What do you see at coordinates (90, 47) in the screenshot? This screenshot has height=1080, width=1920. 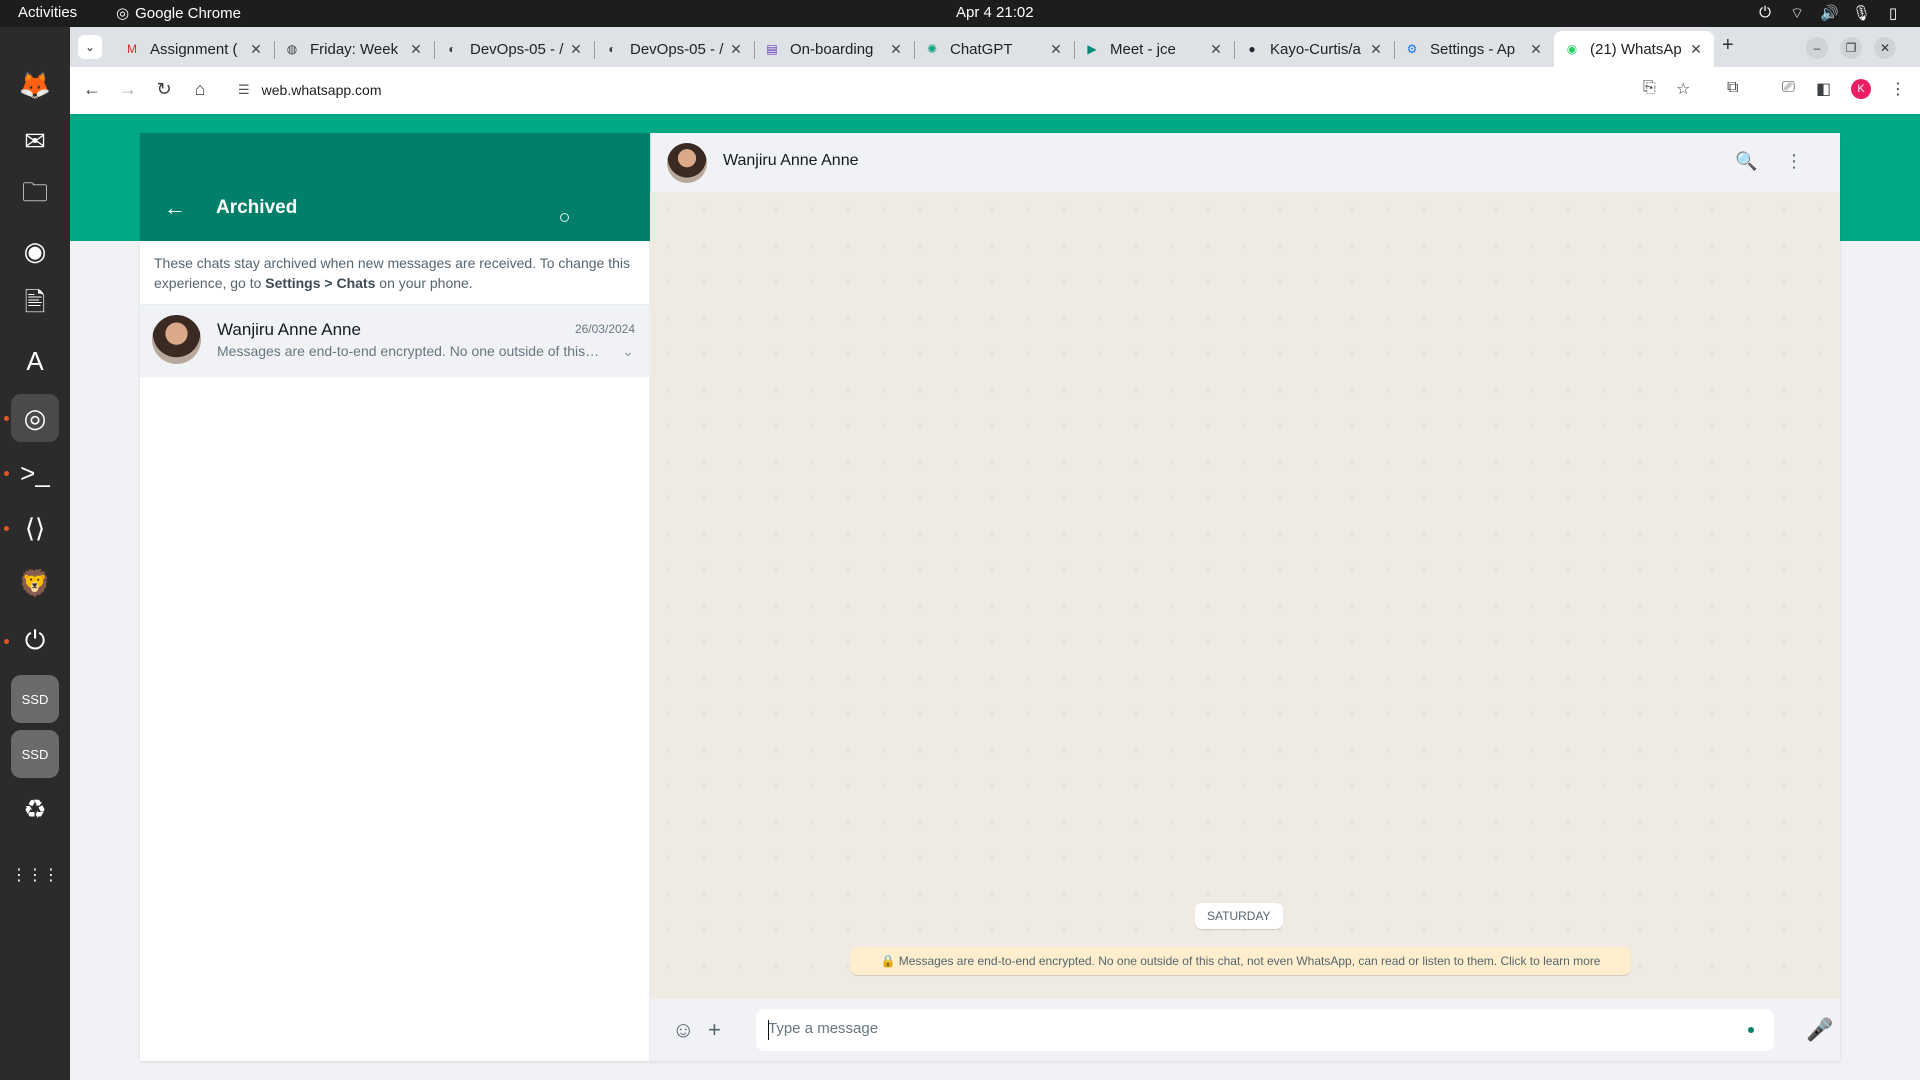 I see `tab-search-button: ⌄` at bounding box center [90, 47].